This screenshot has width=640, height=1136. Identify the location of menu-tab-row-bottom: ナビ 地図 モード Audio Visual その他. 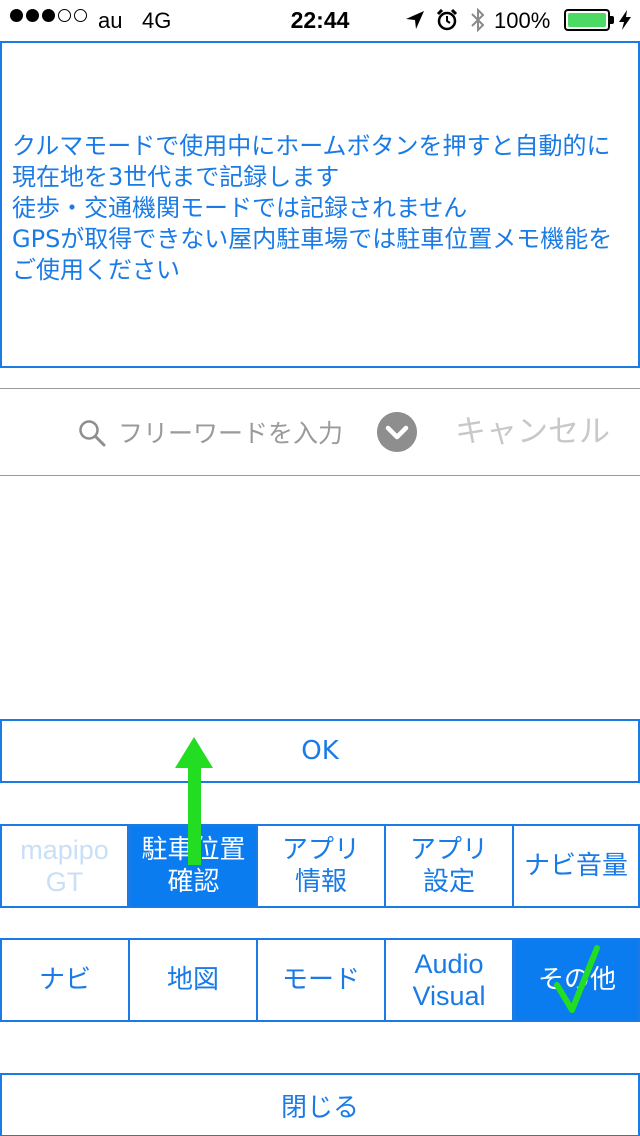
(320, 980).